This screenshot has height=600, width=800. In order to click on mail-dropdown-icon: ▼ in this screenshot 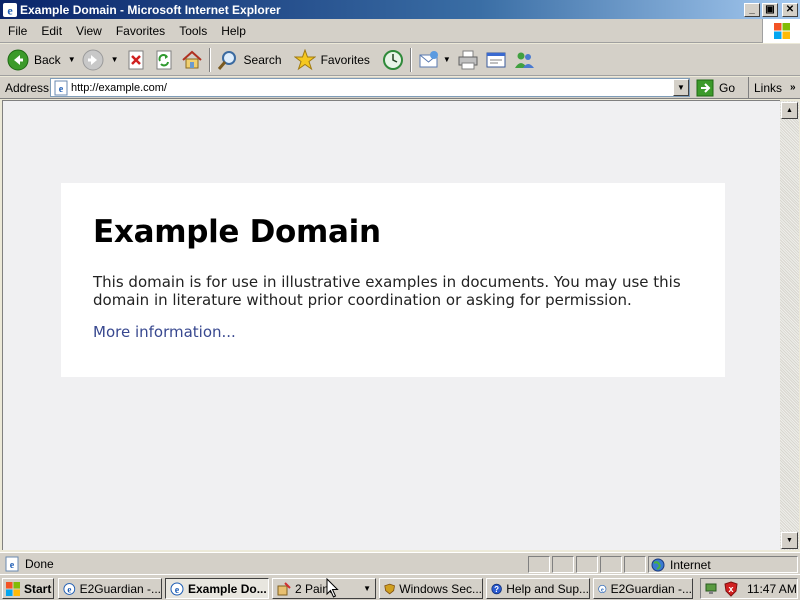, I will do `click(447, 59)`.